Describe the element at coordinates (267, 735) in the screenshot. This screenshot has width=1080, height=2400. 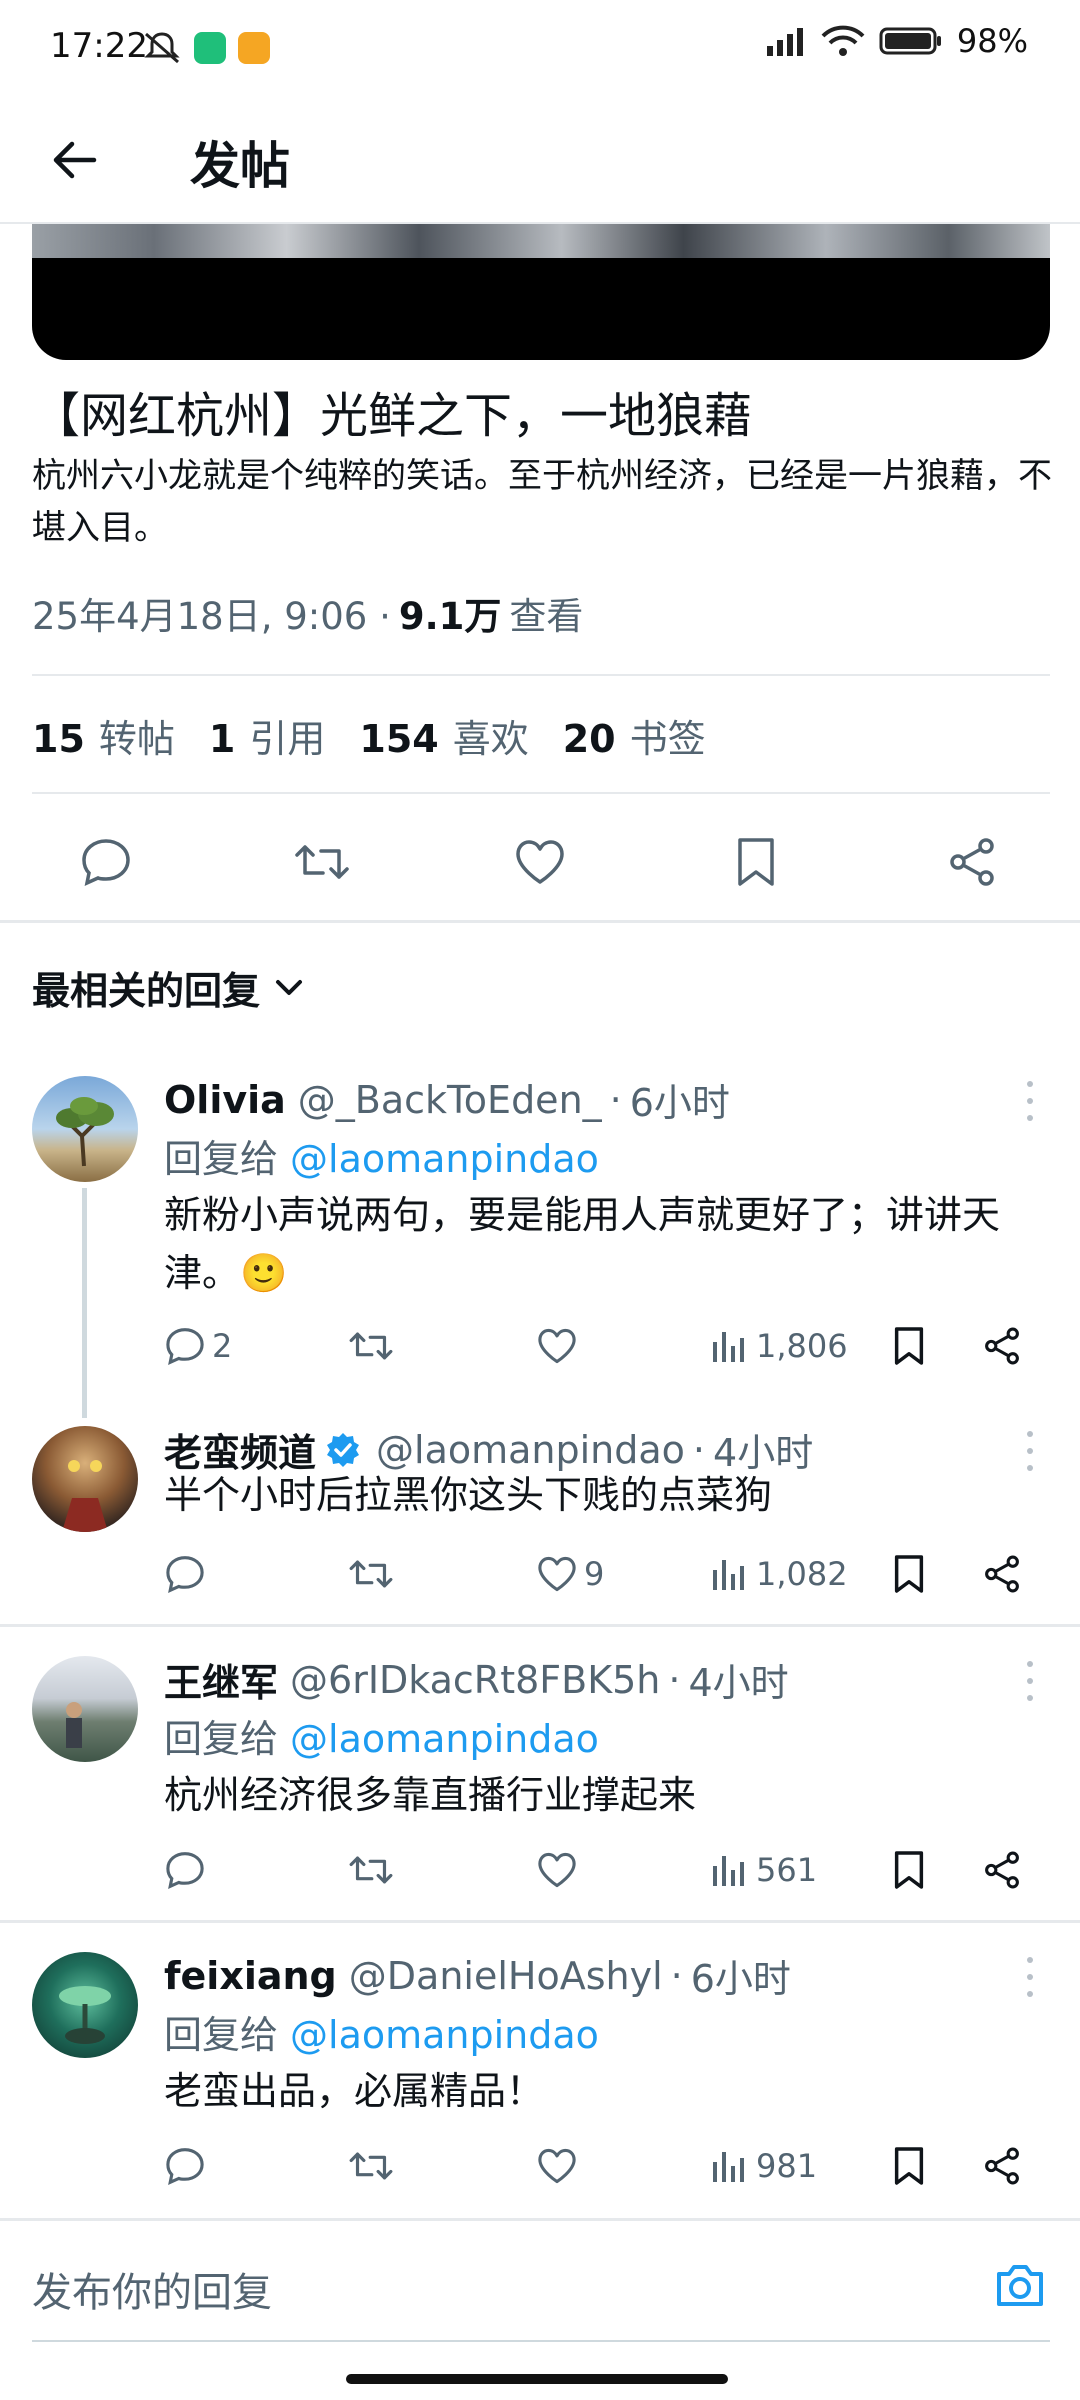
I see `stat-quotes: 1 引用` at that location.